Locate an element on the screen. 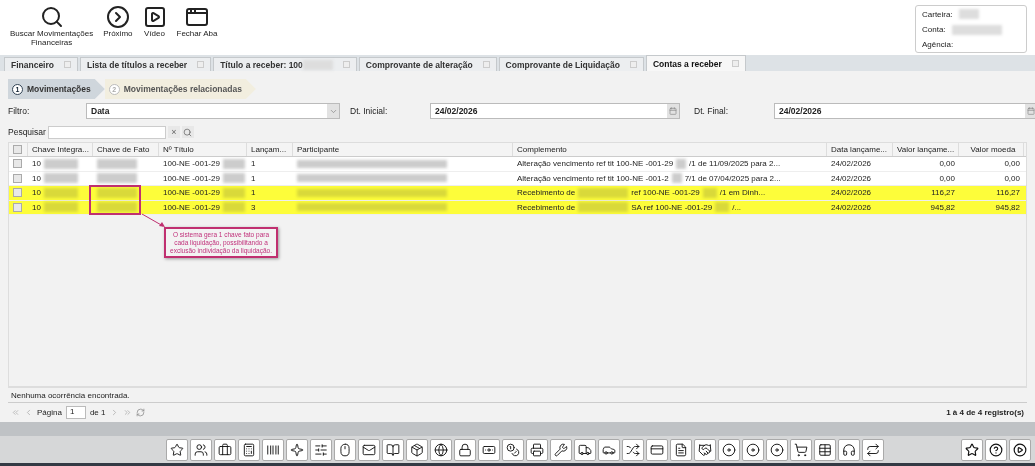 The image size is (1035, 466). tab: Financeiro is located at coordinates (41, 64).